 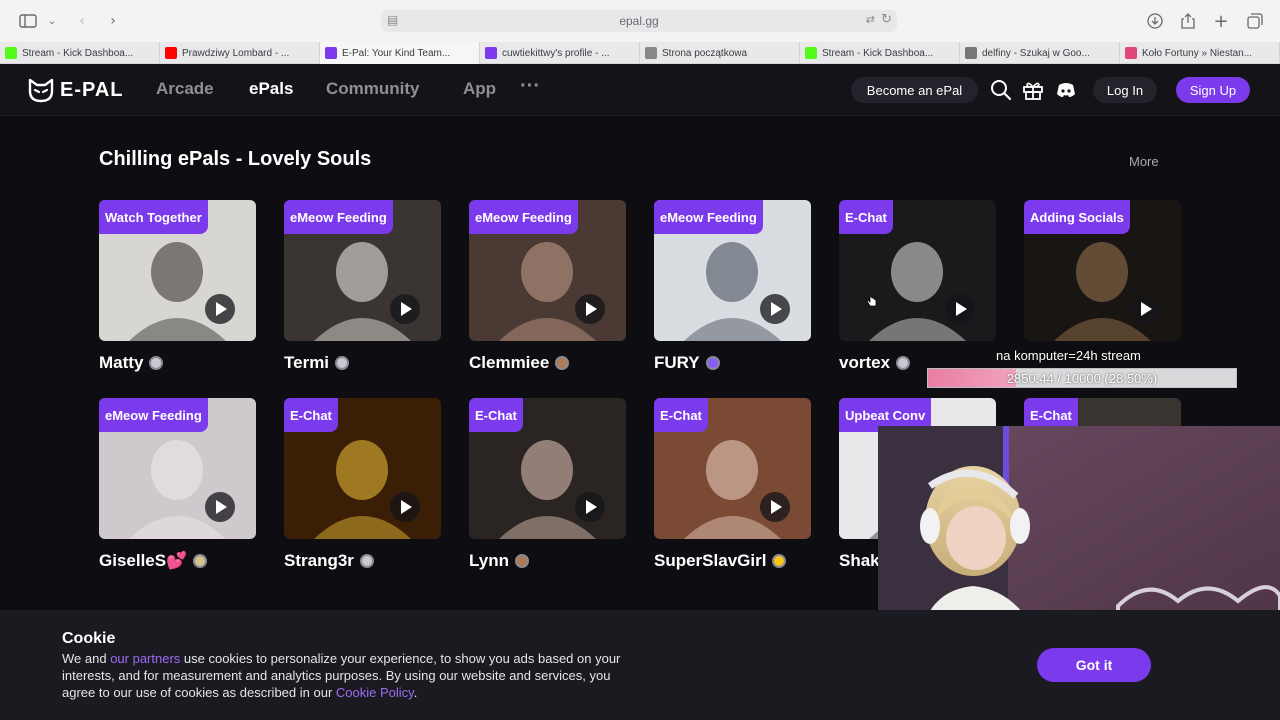 I want to click on sidebar-toggle-icon, so click(x=28, y=21).